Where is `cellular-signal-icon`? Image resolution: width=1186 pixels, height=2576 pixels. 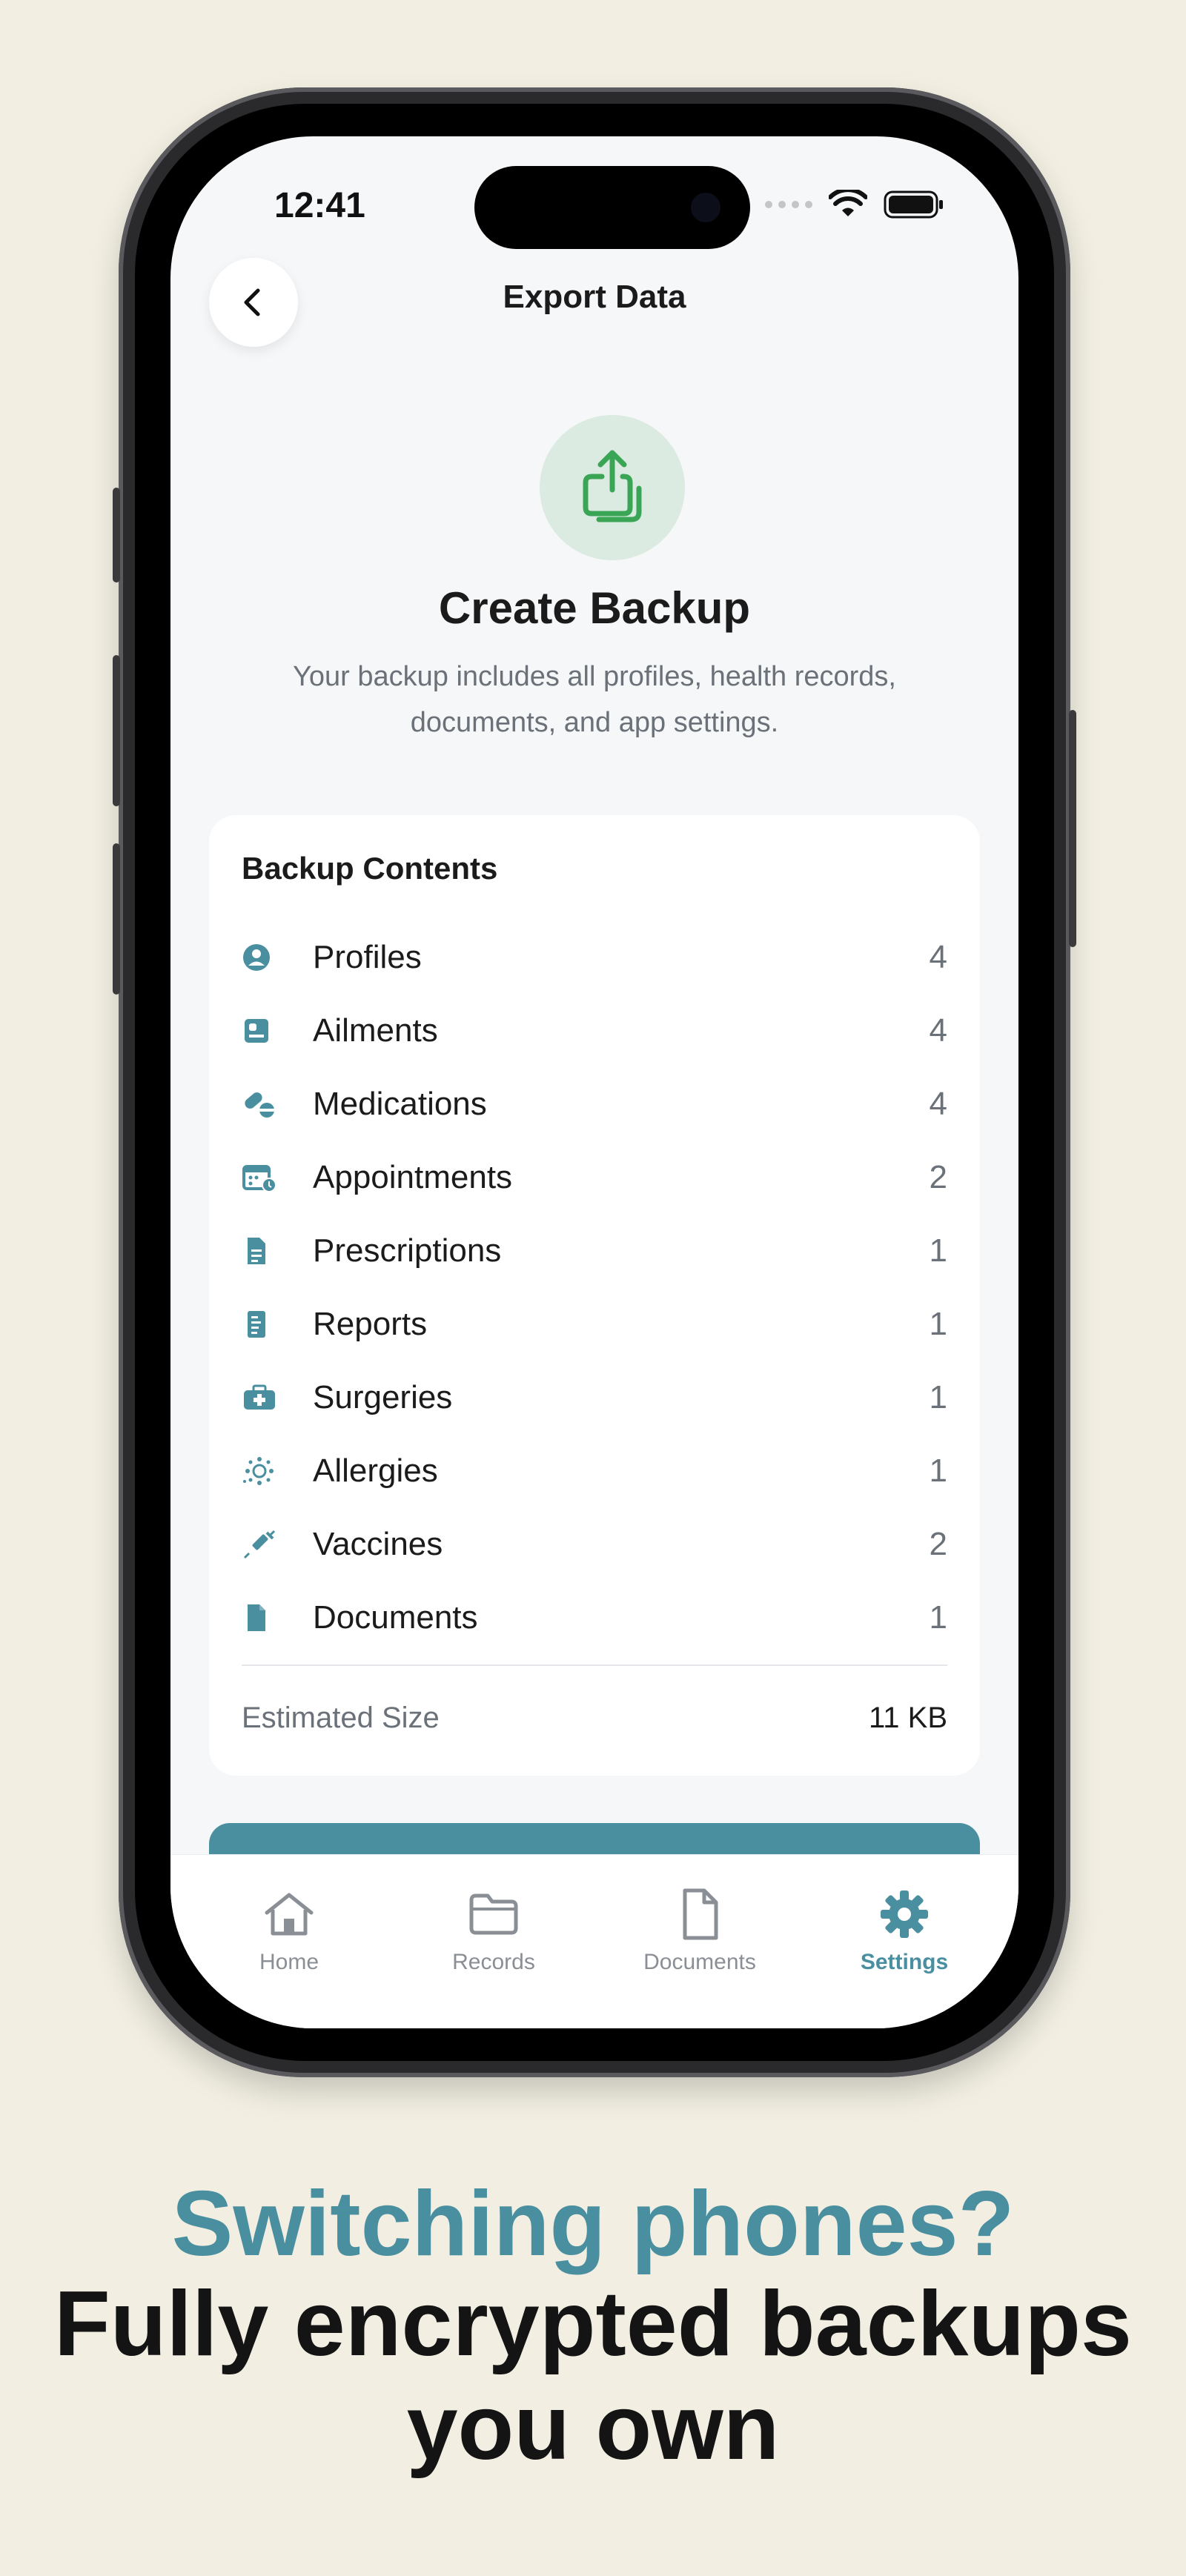 cellular-signal-icon is located at coordinates (788, 204).